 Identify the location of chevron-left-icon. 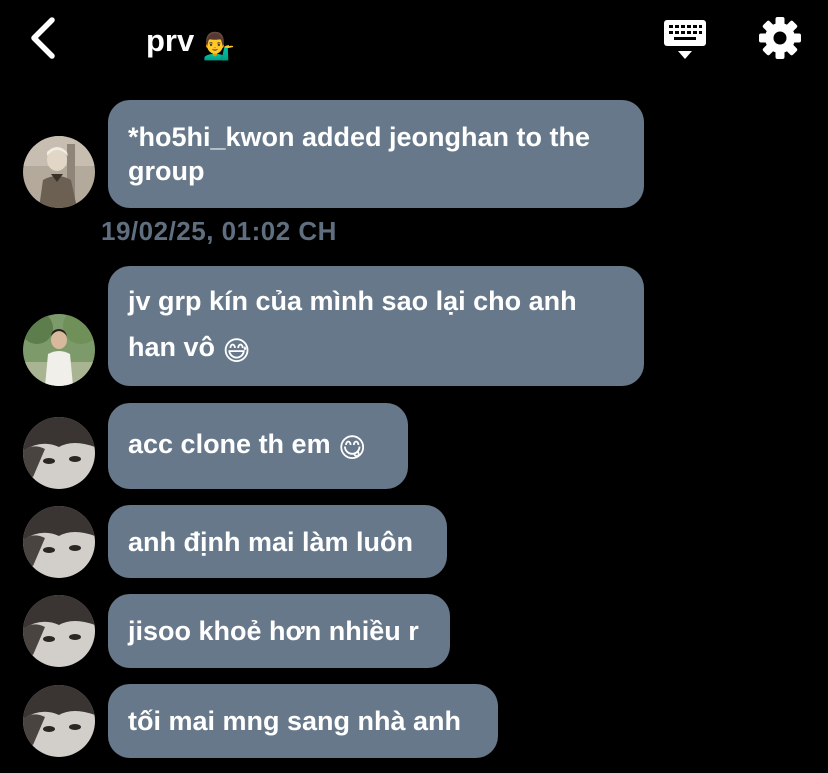
(43, 38).